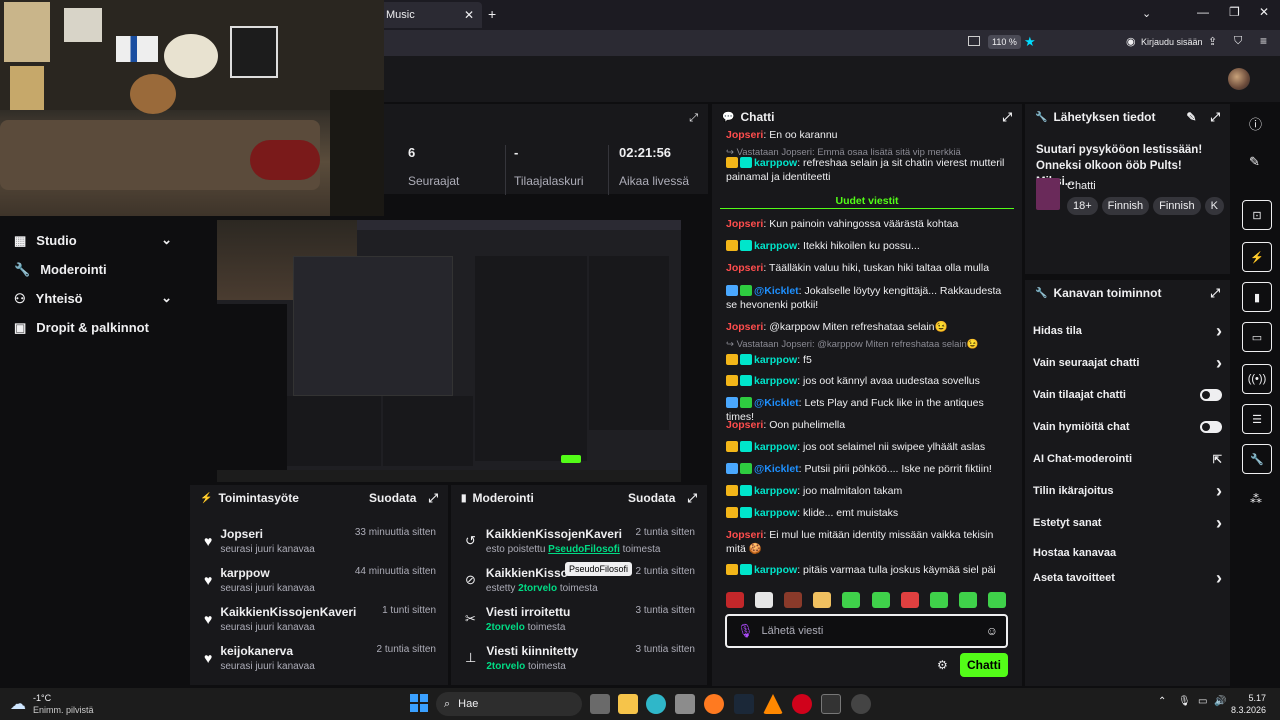 The image size is (1280, 720). What do you see at coordinates (1212, 41) in the screenshot?
I see `extensions-icon: ⇪` at bounding box center [1212, 41].